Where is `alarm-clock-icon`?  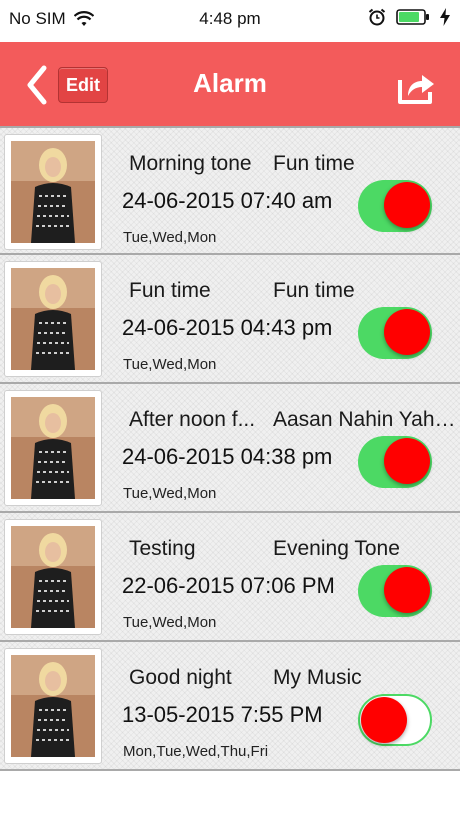 alarm-clock-icon is located at coordinates (377, 17).